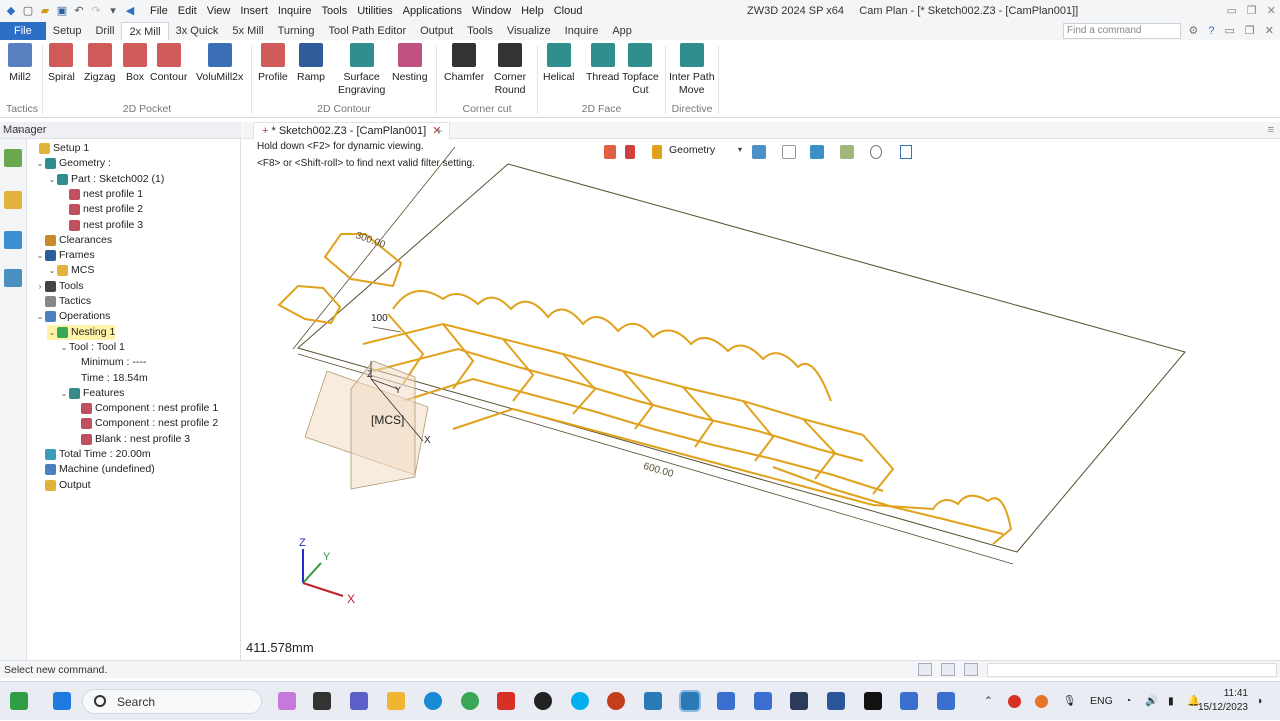 The width and height of the screenshot is (1280, 721). I want to click on tab-5x-mill: 5x Mill, so click(247, 31).